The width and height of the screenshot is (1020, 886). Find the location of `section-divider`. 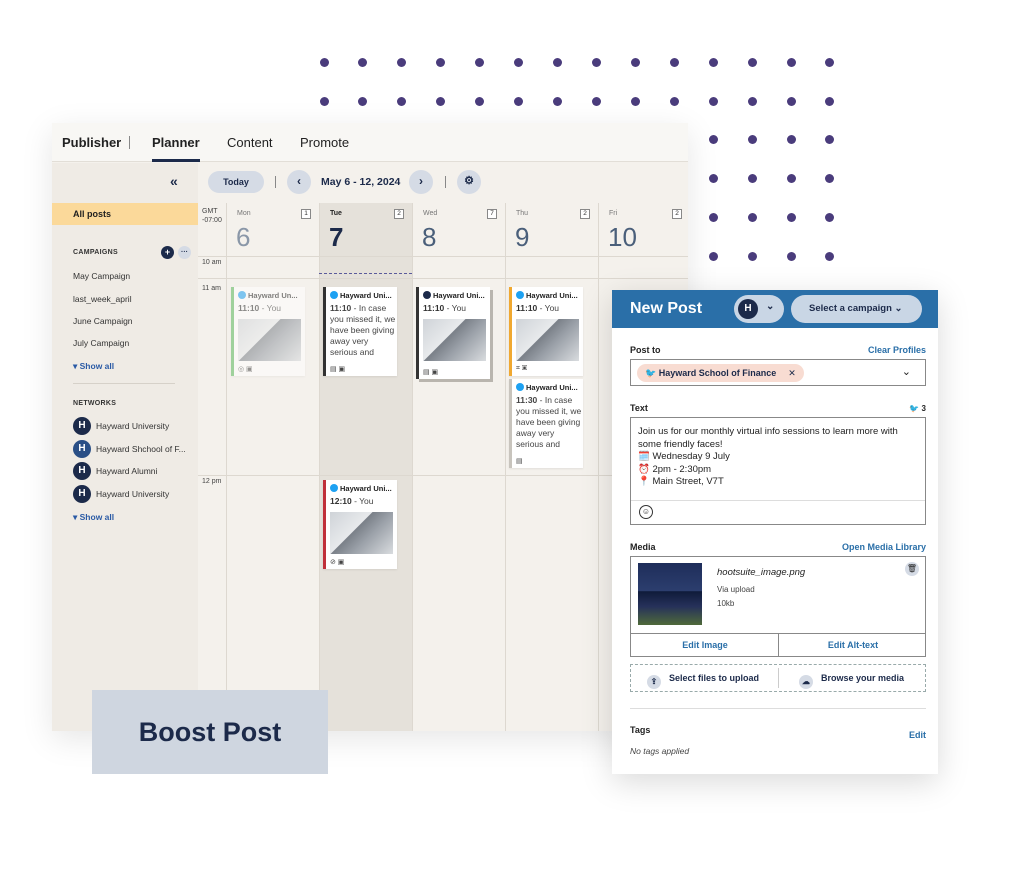

section-divider is located at coordinates (778, 708).